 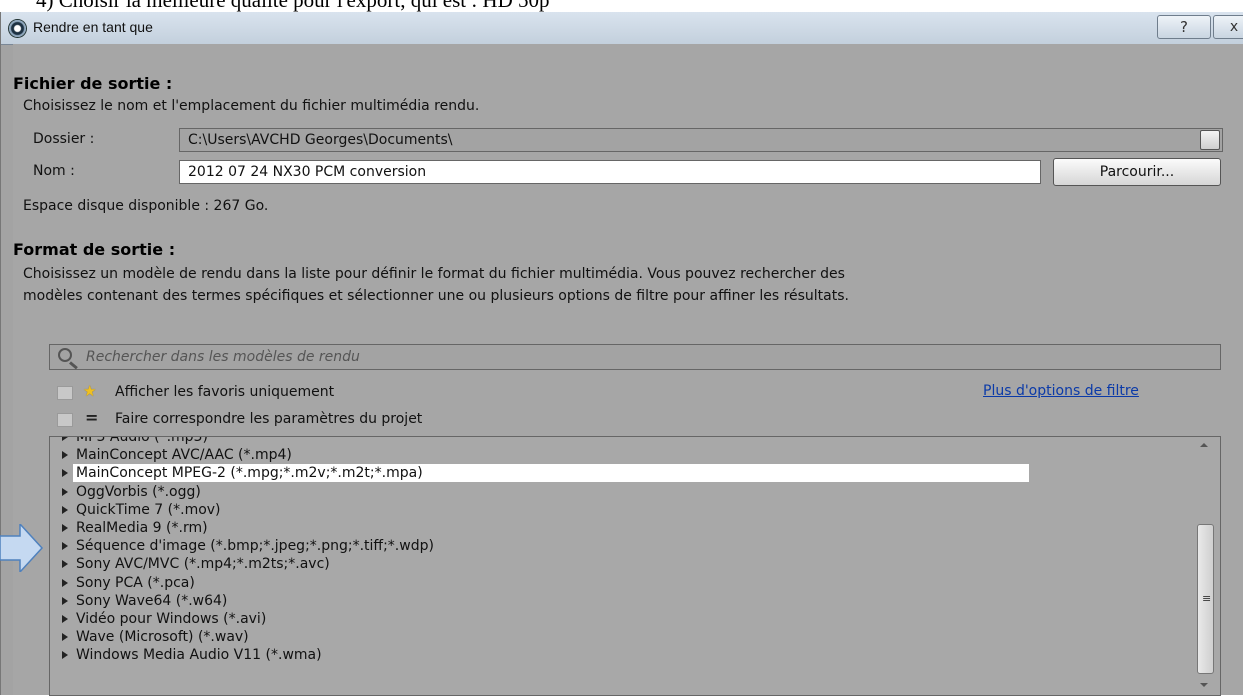 What do you see at coordinates (223, 357) in the screenshot?
I see `search-placeholder: Rechercher dans les modèles de rendu` at bounding box center [223, 357].